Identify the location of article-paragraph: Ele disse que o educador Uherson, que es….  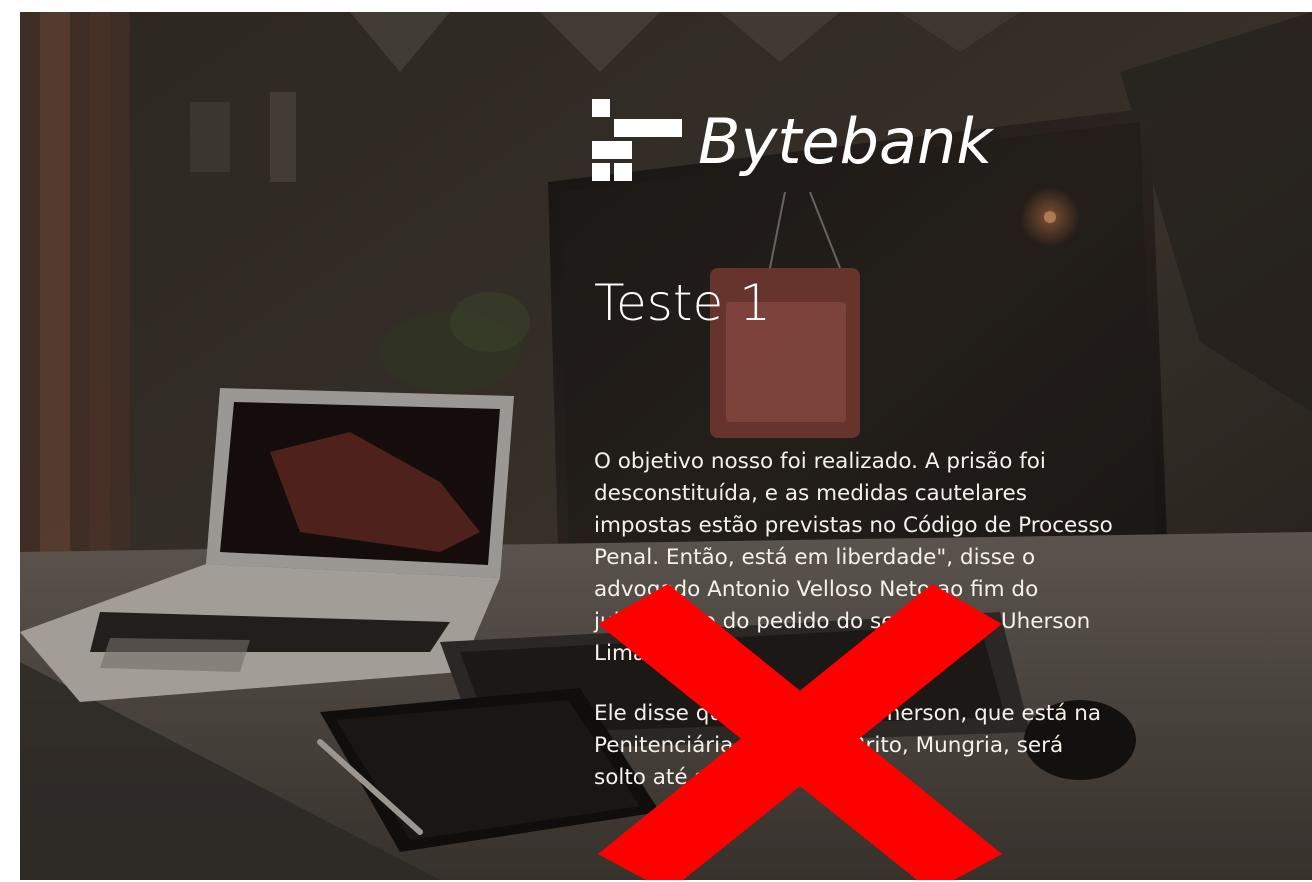
(848, 745).